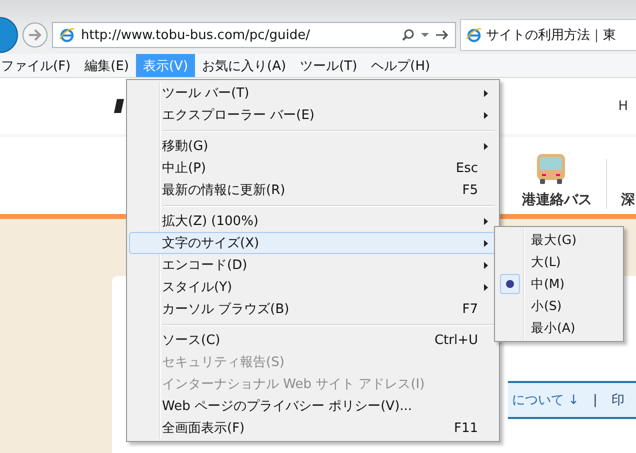 Image resolution: width=636 pixels, height=453 pixels. I want to click on menu-item: ソース(C) Ctrl+U, so click(313, 340).